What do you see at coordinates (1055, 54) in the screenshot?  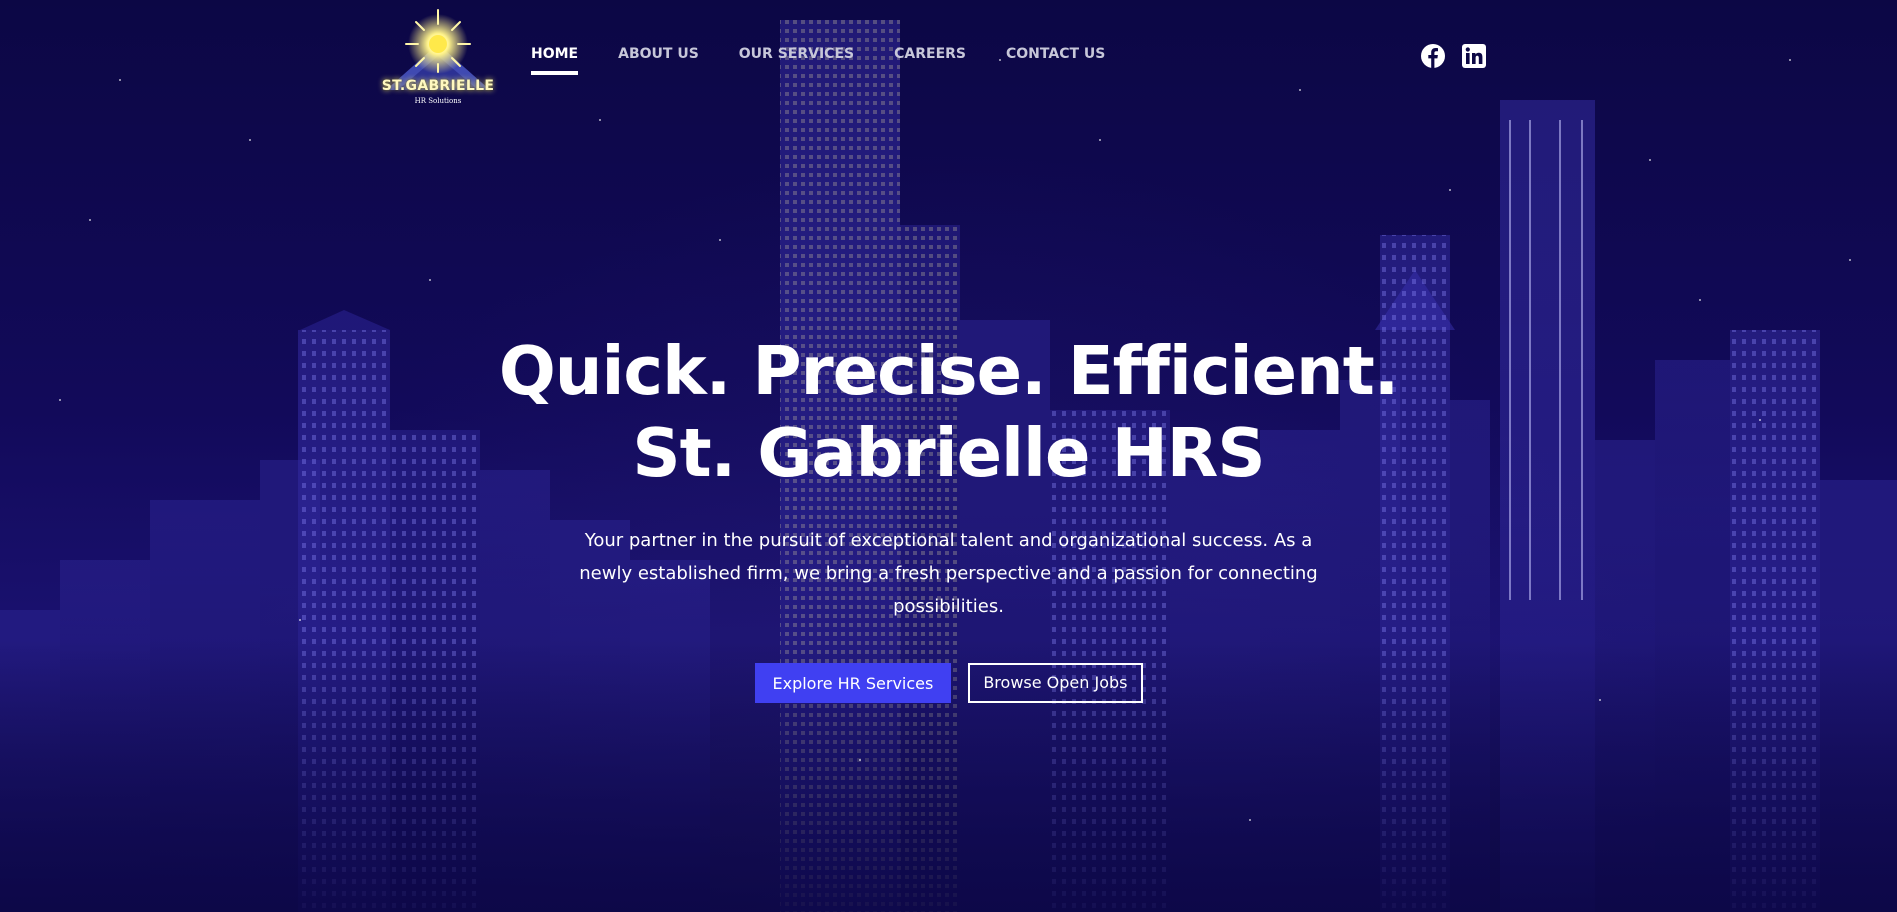 I see `nav-item-contact-us: CONTACT US` at bounding box center [1055, 54].